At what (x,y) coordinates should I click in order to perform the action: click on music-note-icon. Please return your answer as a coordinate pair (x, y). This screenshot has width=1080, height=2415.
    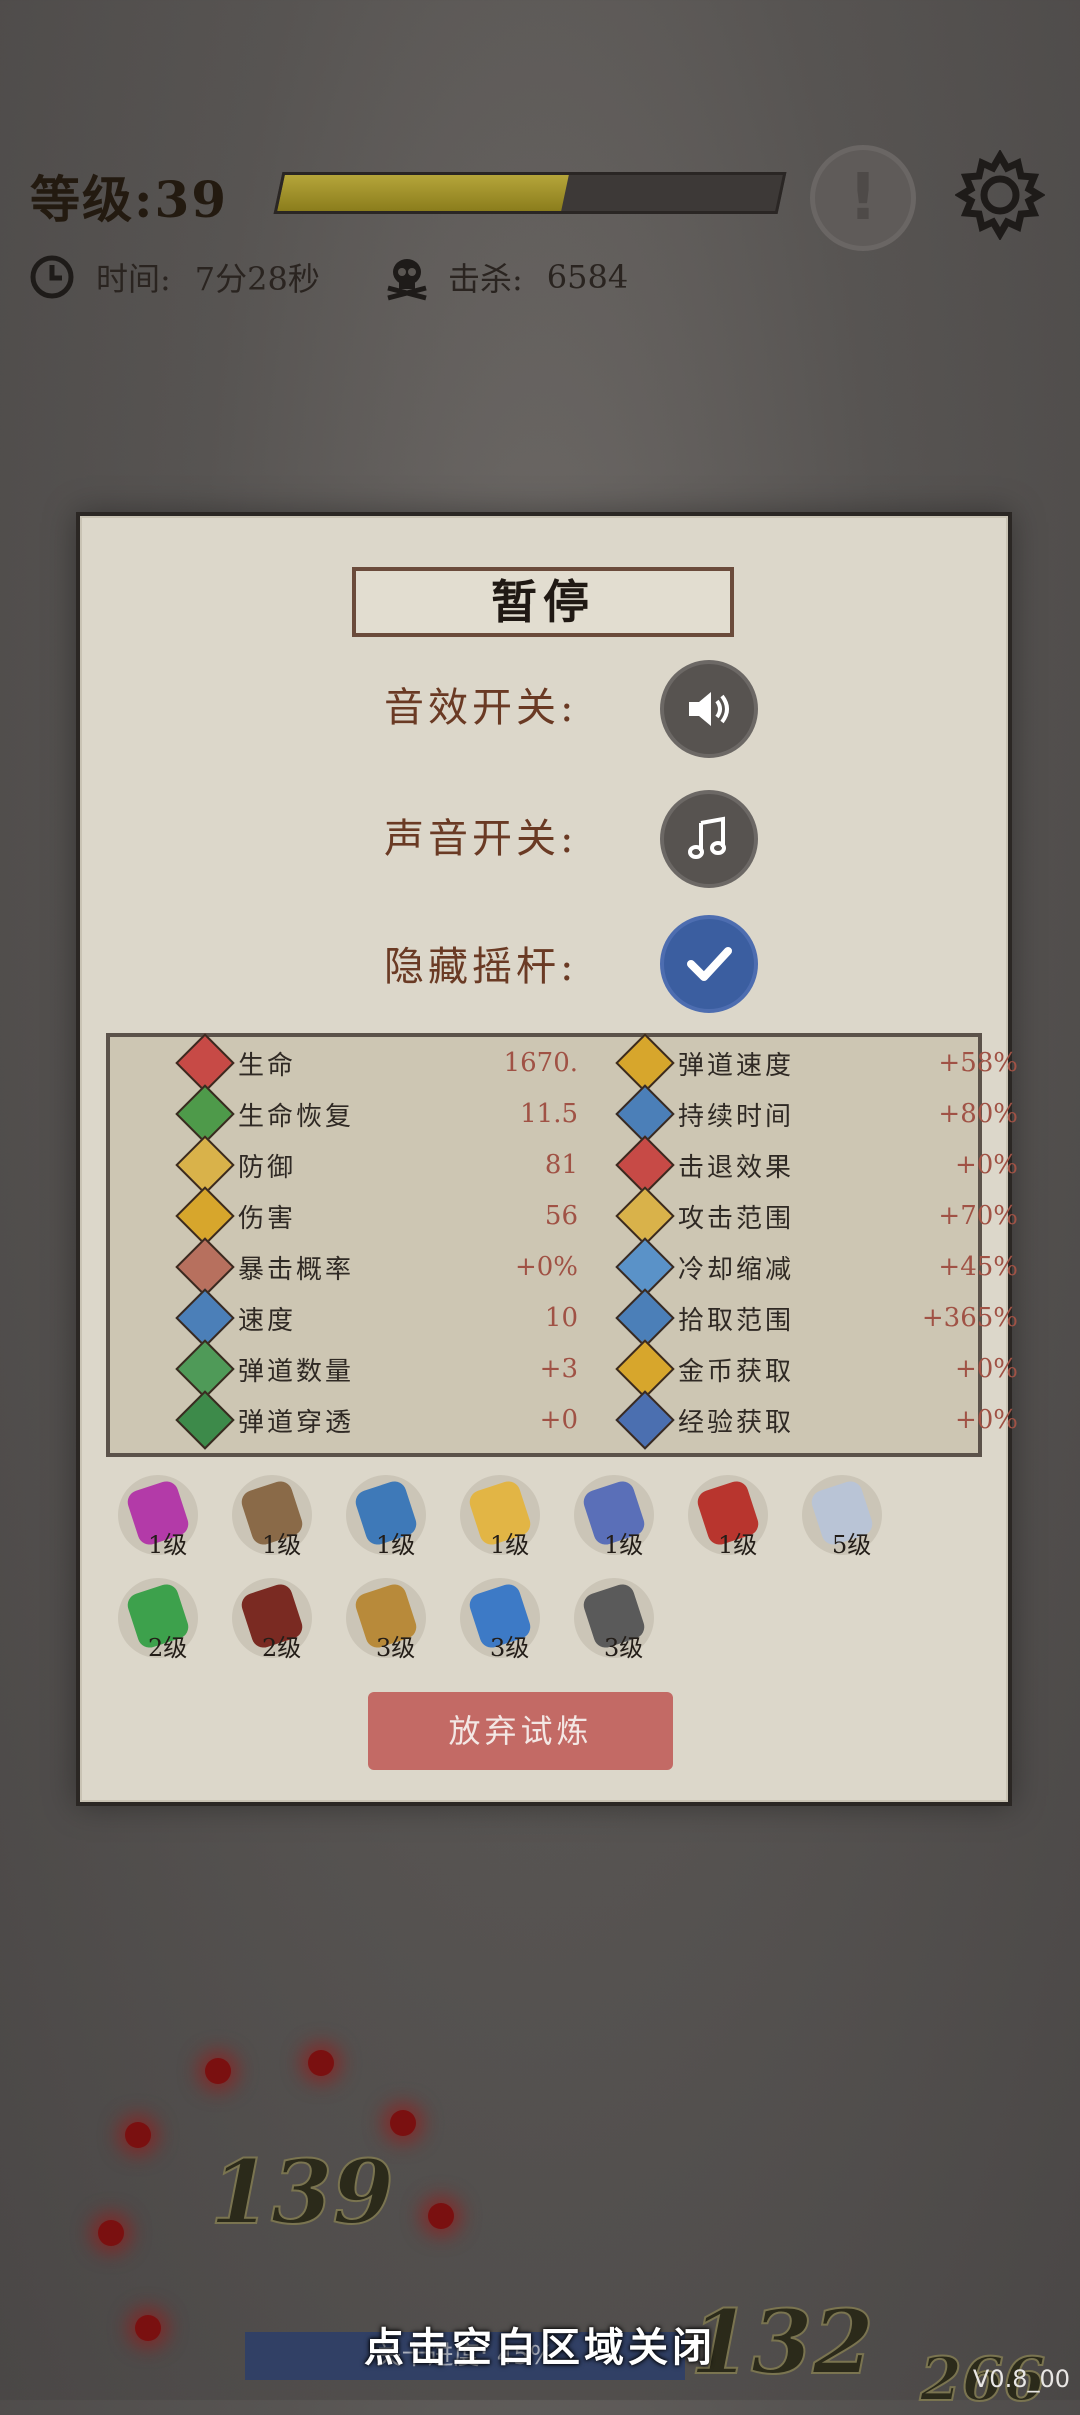
    Looking at the image, I should click on (707, 837).